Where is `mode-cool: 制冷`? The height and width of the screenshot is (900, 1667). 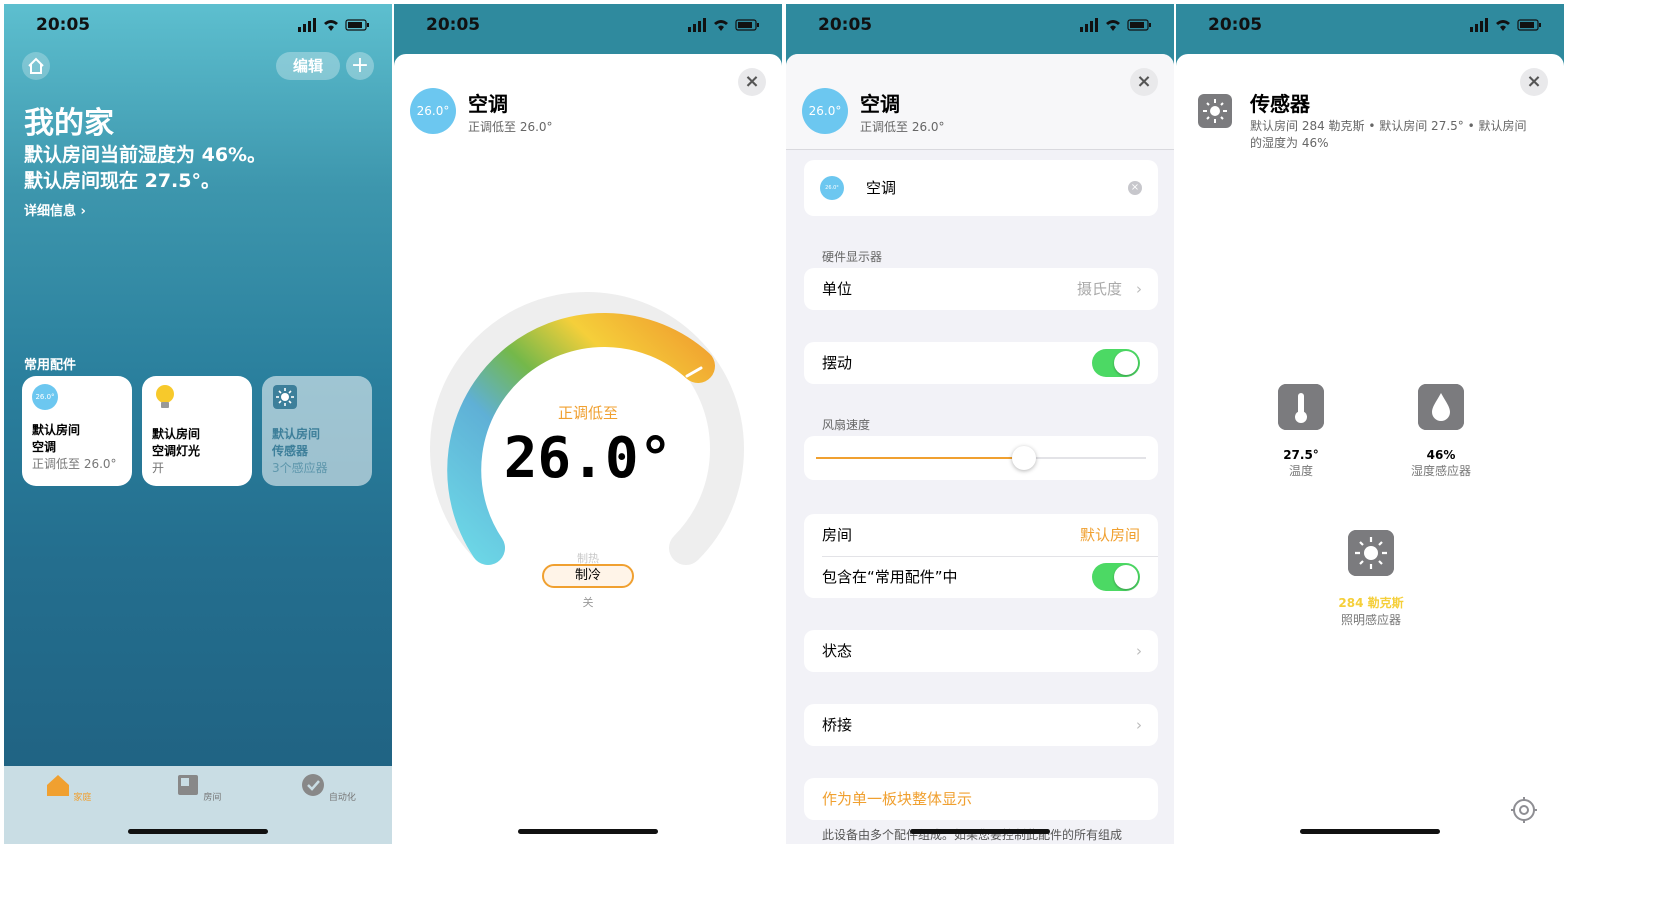 mode-cool: 制冷 is located at coordinates (588, 576).